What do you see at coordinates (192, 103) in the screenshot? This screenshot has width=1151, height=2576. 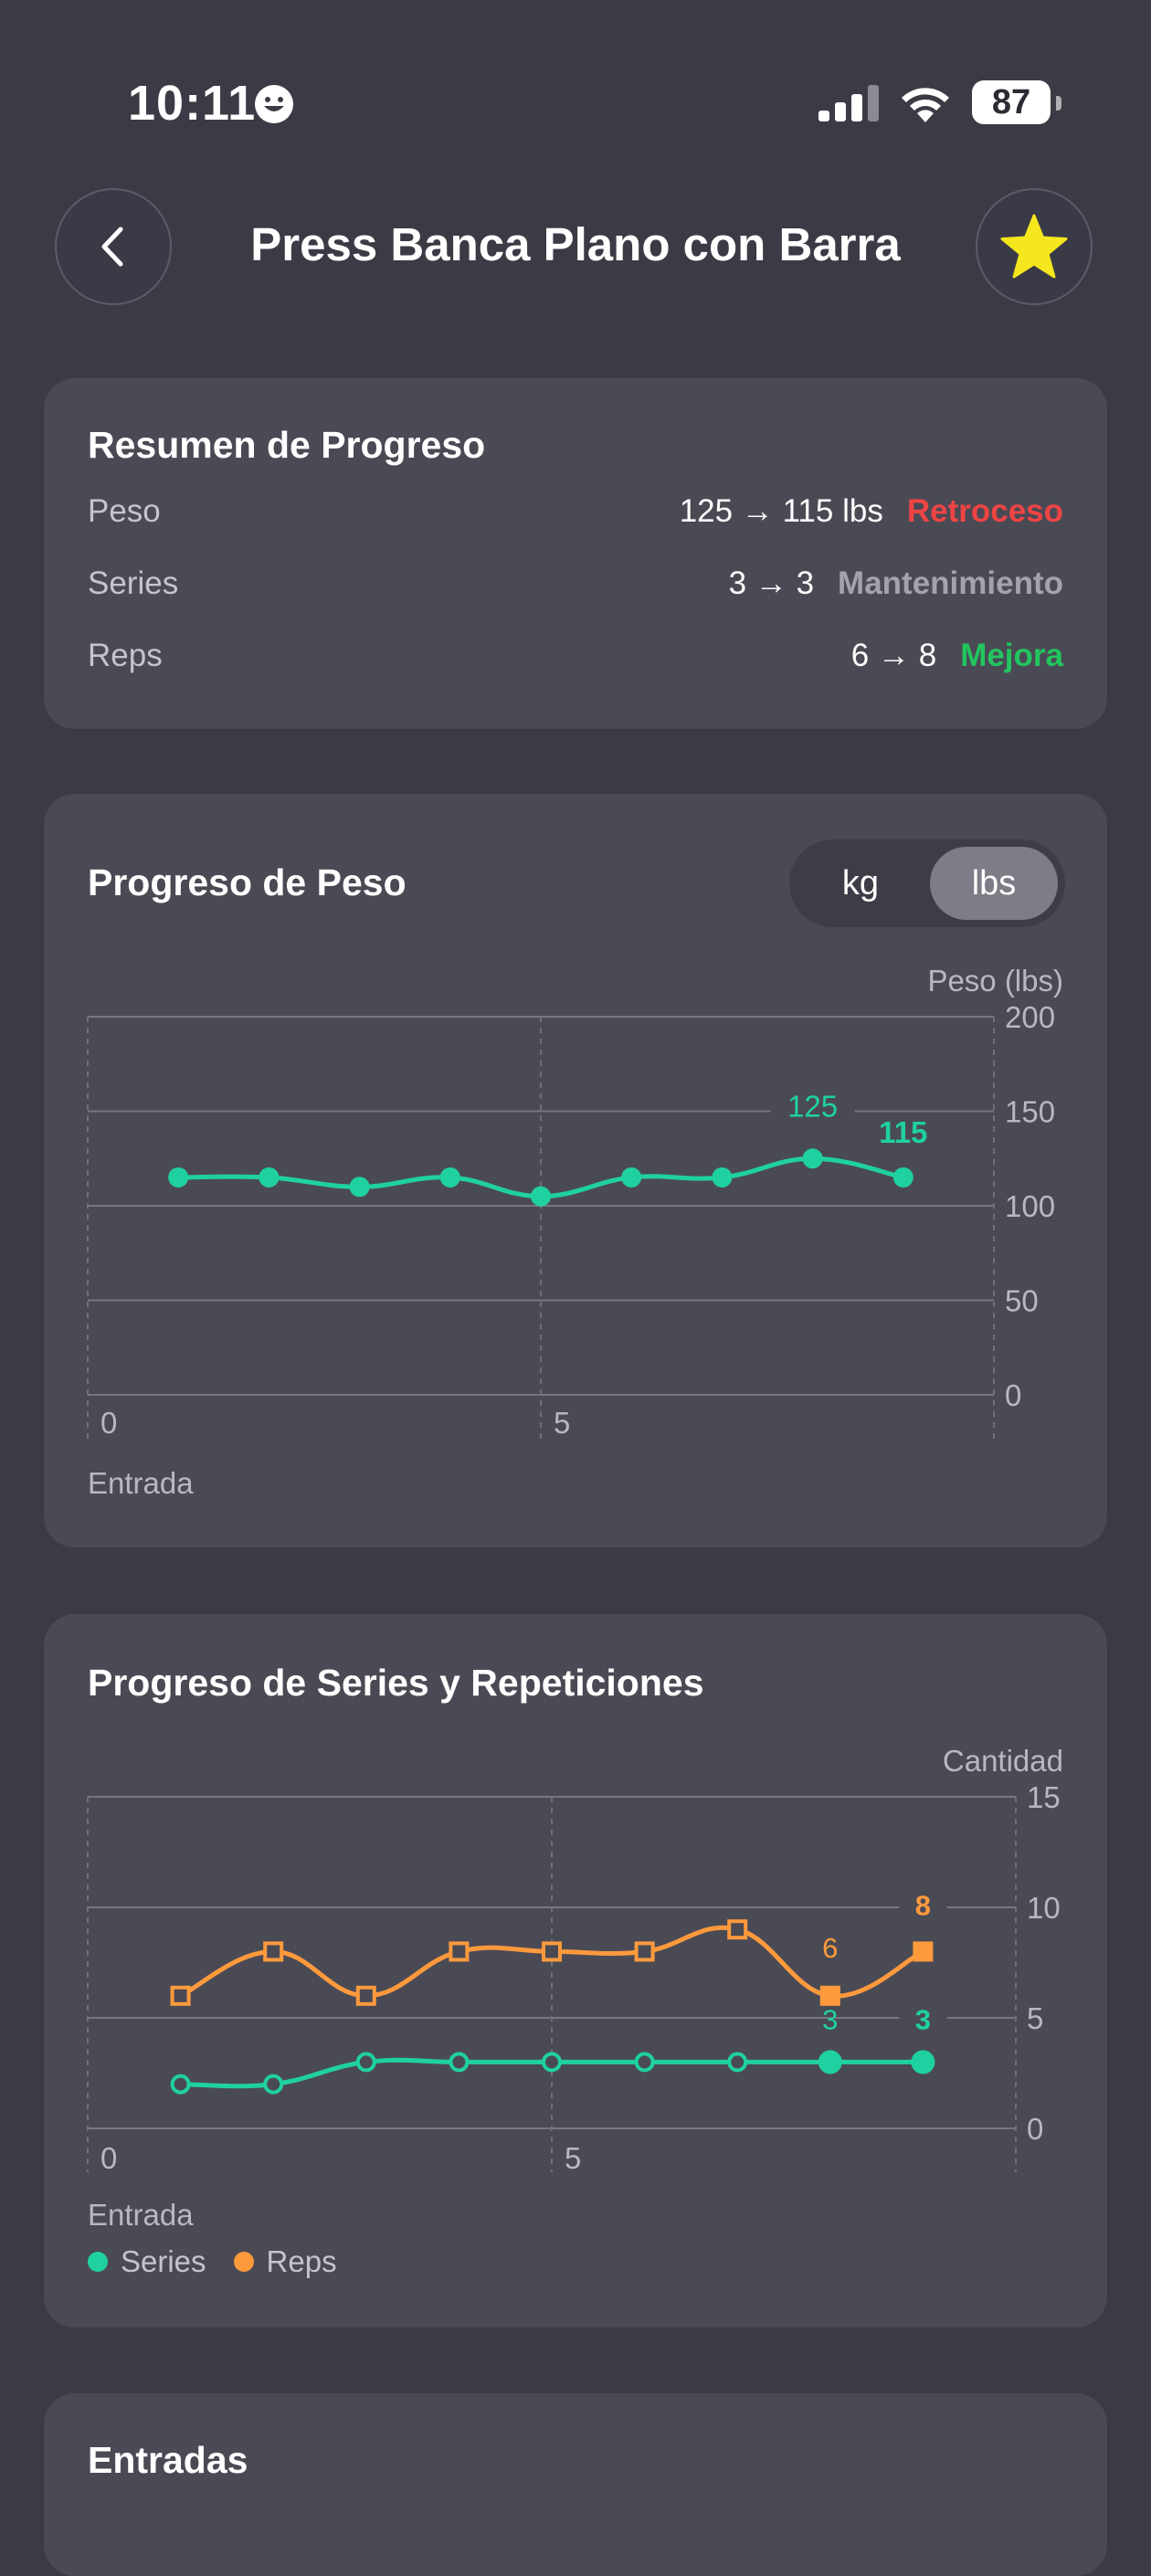 I see `clock: 10:11` at bounding box center [192, 103].